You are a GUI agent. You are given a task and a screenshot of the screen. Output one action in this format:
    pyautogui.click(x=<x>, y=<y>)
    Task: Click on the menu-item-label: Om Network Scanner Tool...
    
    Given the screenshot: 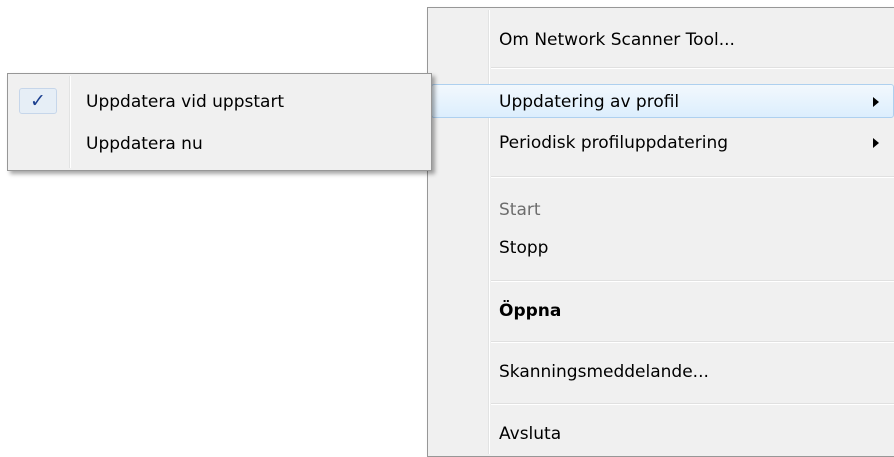 What is the action you would take?
    pyautogui.click(x=617, y=40)
    